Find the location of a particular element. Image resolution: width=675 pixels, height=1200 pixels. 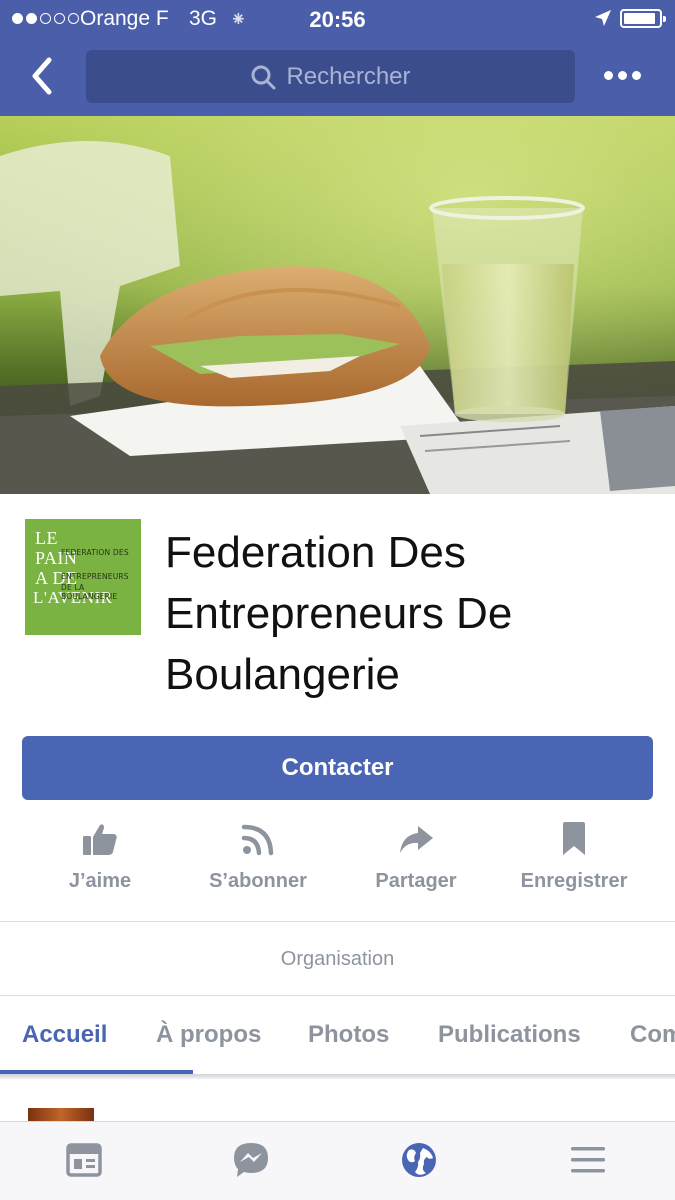

menu-icon is located at coordinates (588, 1160).